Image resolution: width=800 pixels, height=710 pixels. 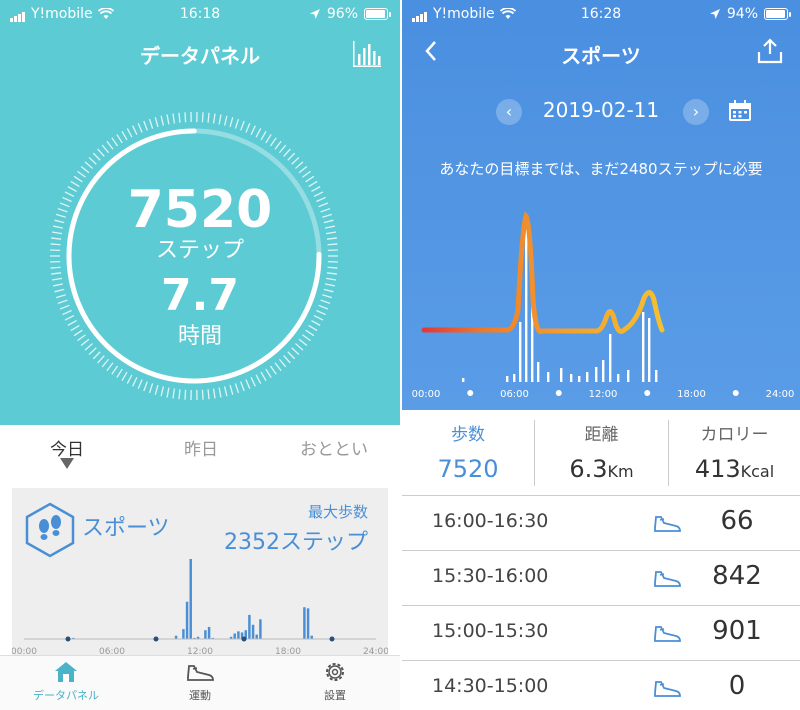 What do you see at coordinates (691, 394) in the screenshot?
I see `axis-label: 18:00` at bounding box center [691, 394].